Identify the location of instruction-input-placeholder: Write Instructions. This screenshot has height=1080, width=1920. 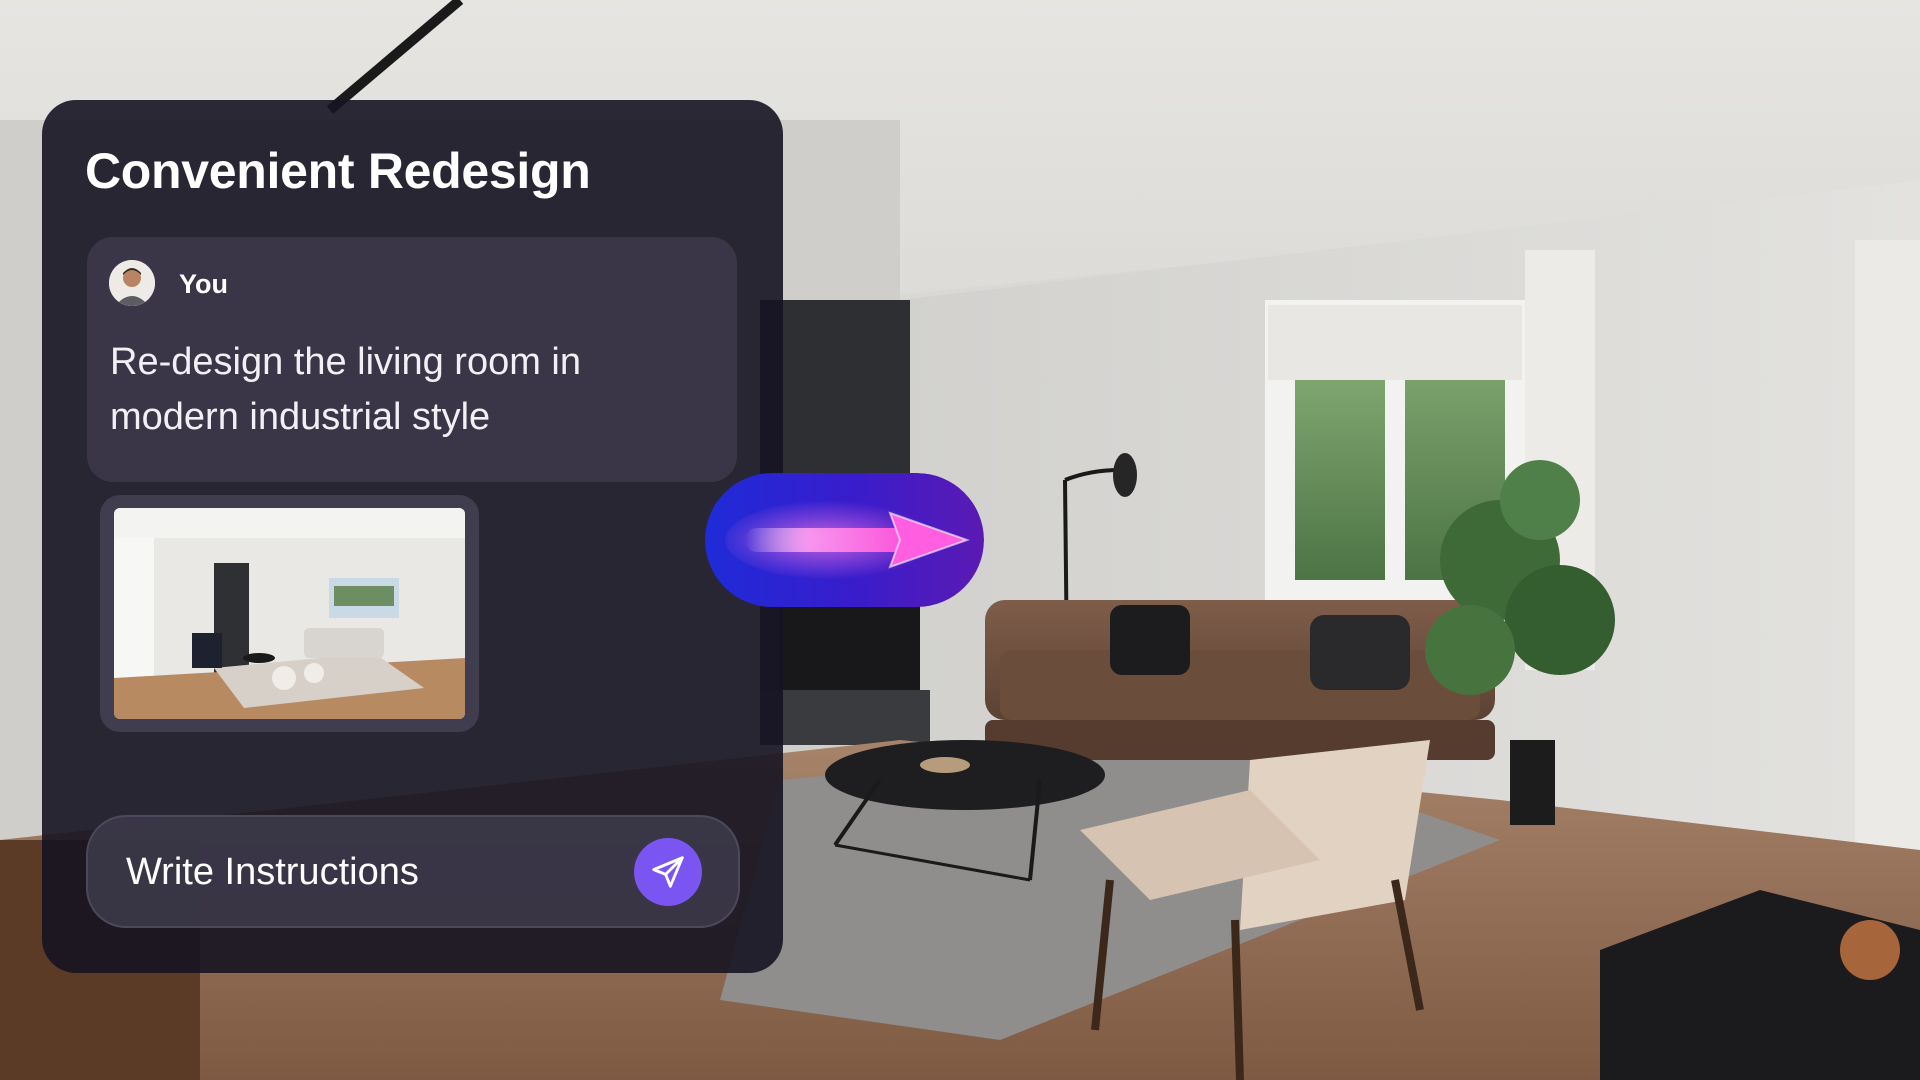
(272, 872).